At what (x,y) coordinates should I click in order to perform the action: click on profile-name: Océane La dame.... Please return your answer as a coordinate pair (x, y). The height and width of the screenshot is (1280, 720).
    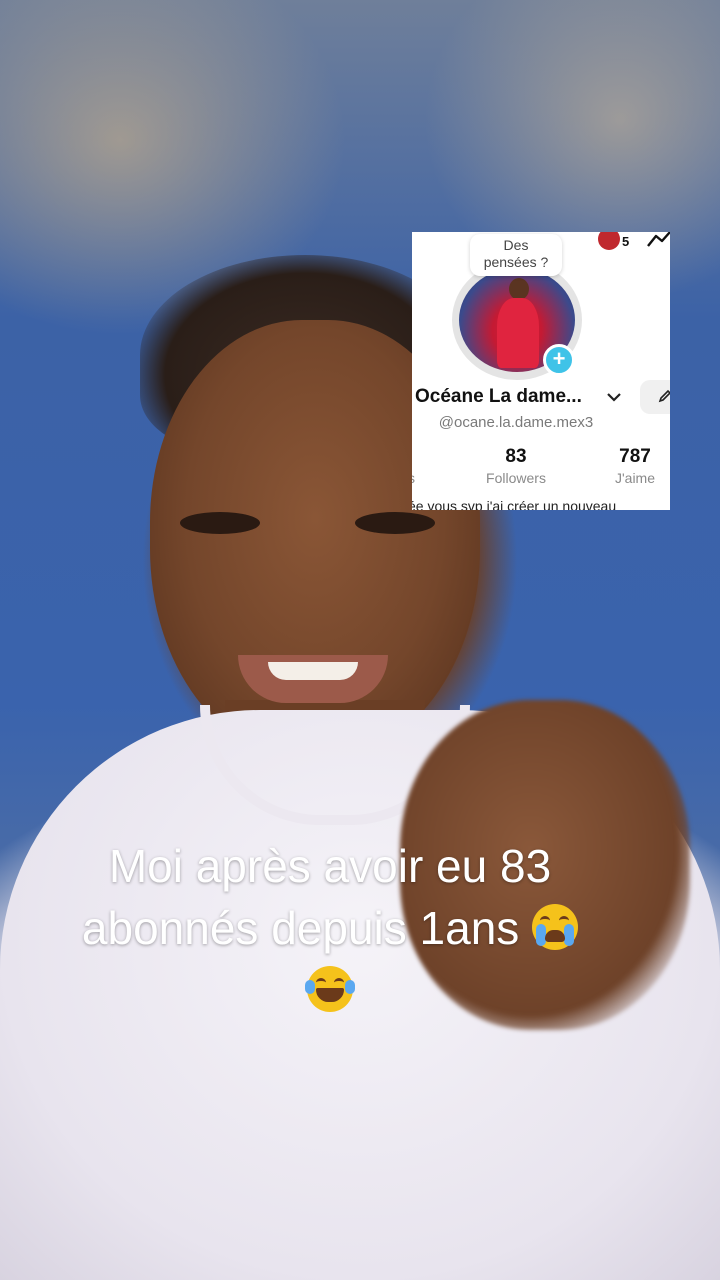
    Looking at the image, I should click on (498, 397).